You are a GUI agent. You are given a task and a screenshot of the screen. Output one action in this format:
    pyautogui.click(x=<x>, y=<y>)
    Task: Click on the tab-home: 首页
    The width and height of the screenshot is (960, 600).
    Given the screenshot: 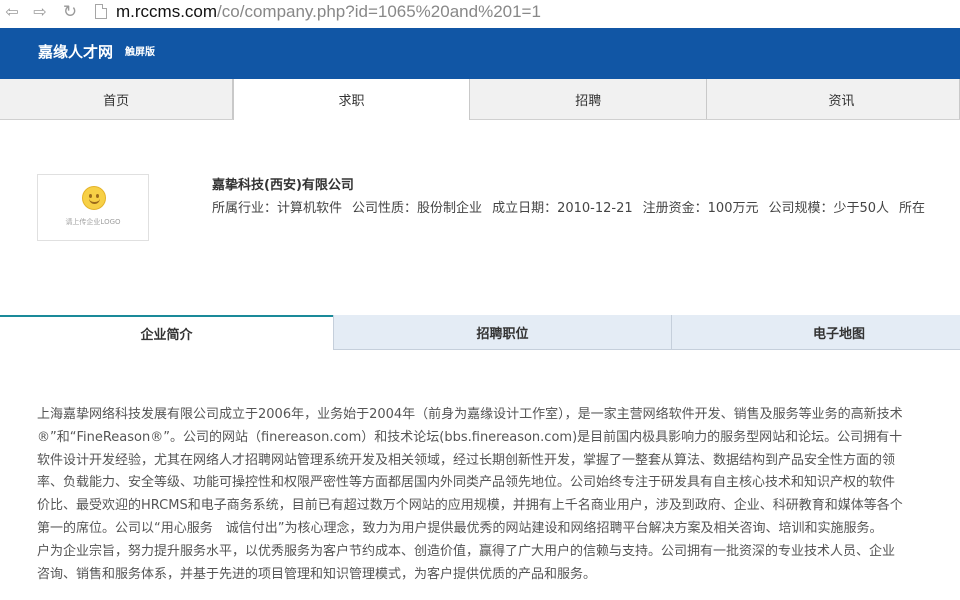 What is the action you would take?
    pyautogui.click(x=117, y=99)
    